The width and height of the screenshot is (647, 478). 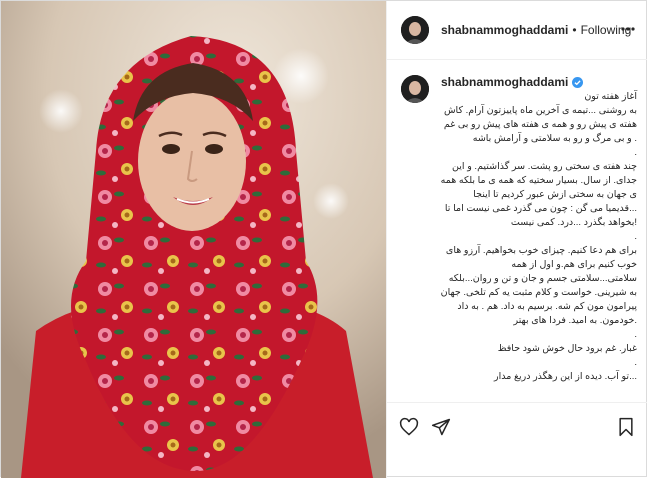 I want to click on caption-line: ی جهان به سختی ازش عبور کردیم تا اینجا, so click(x=555, y=194).